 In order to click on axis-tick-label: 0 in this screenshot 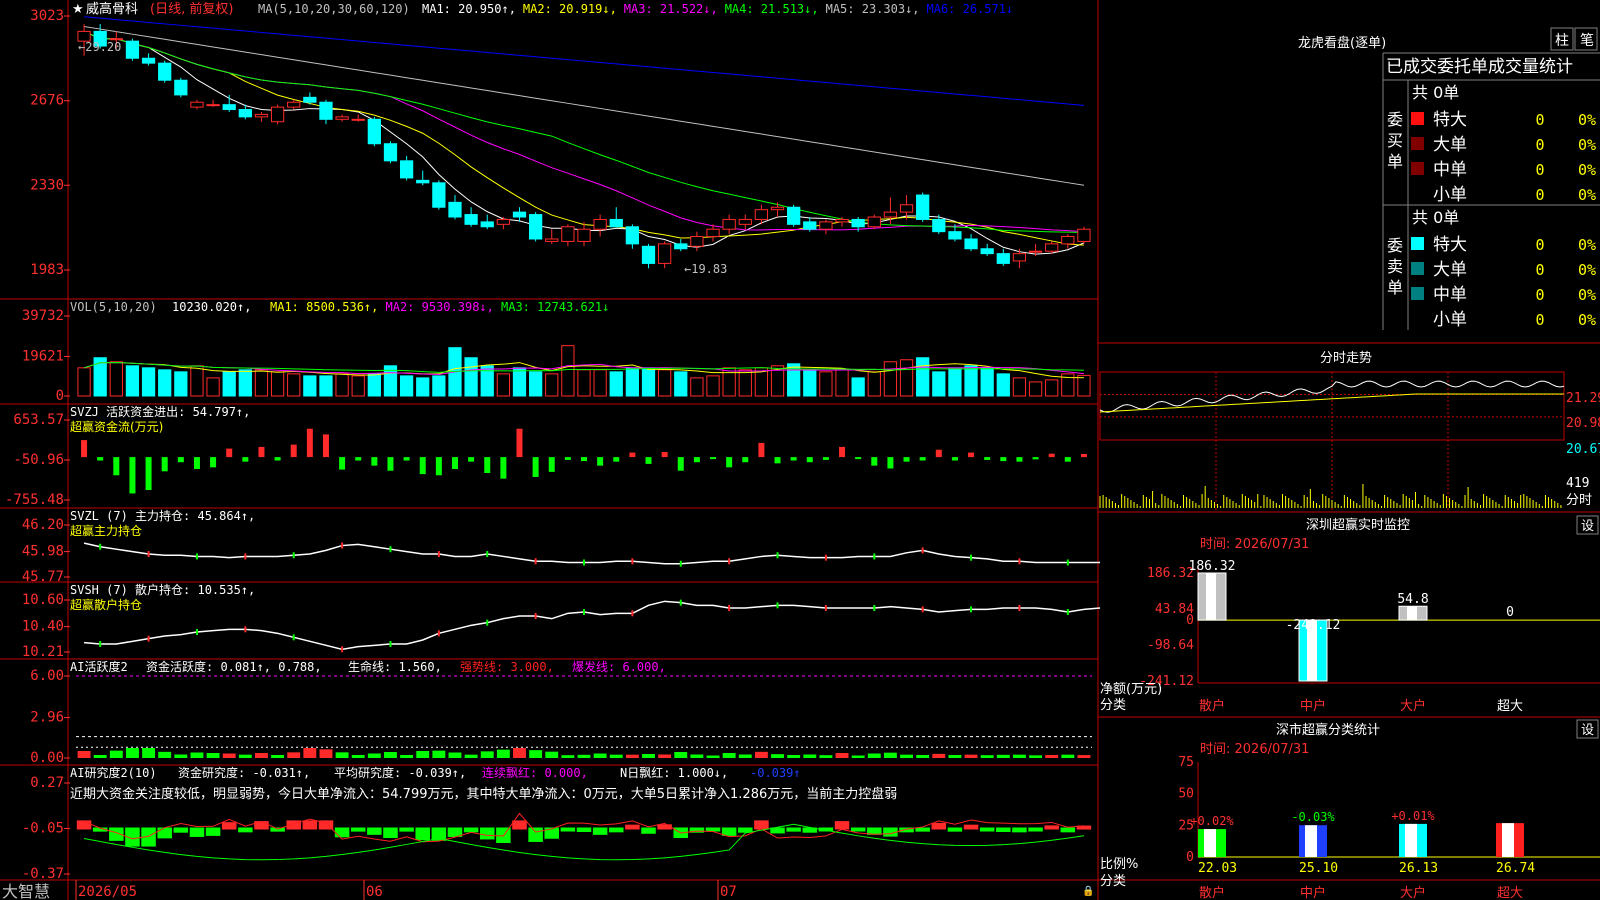, I will do `click(60, 396)`.